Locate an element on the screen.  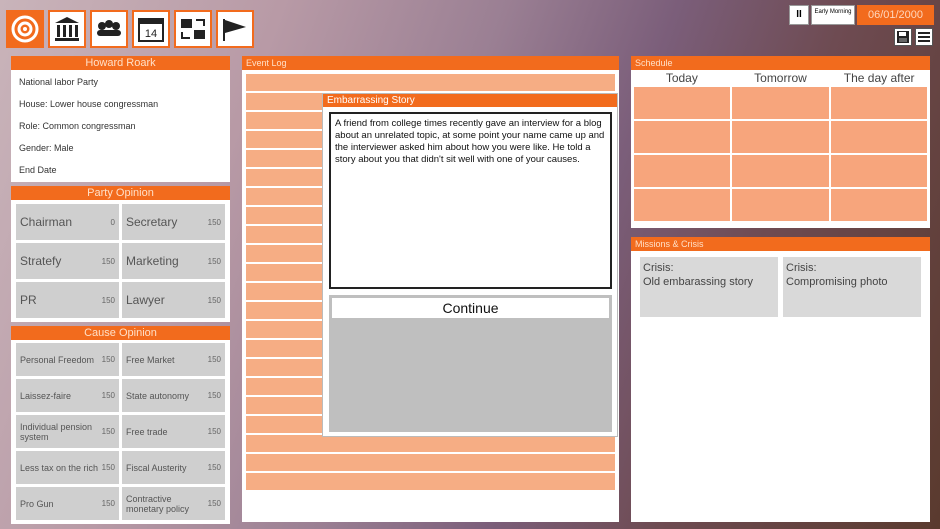
event-log-title: Event Log is located at coordinates (430, 63).